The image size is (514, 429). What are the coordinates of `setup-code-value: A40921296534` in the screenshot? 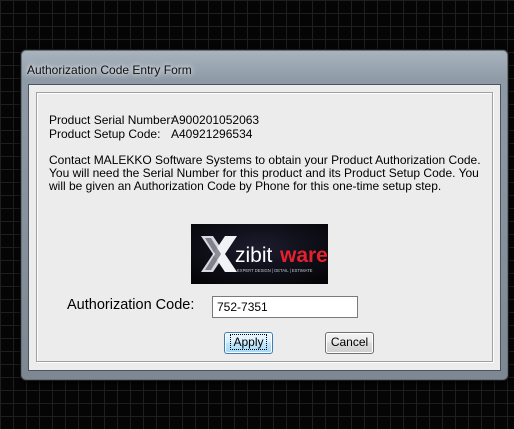 It's located at (212, 134).